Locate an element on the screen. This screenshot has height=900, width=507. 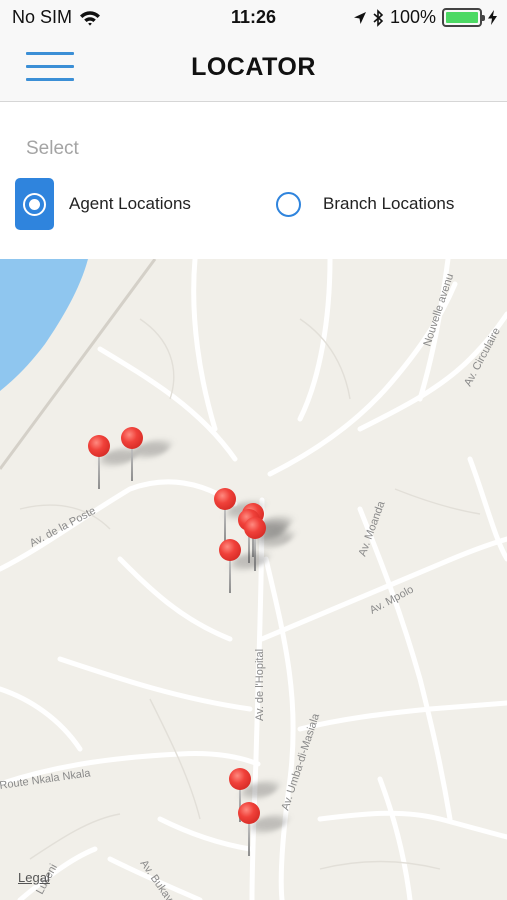
radio-dot is located at coordinates (34, 204).